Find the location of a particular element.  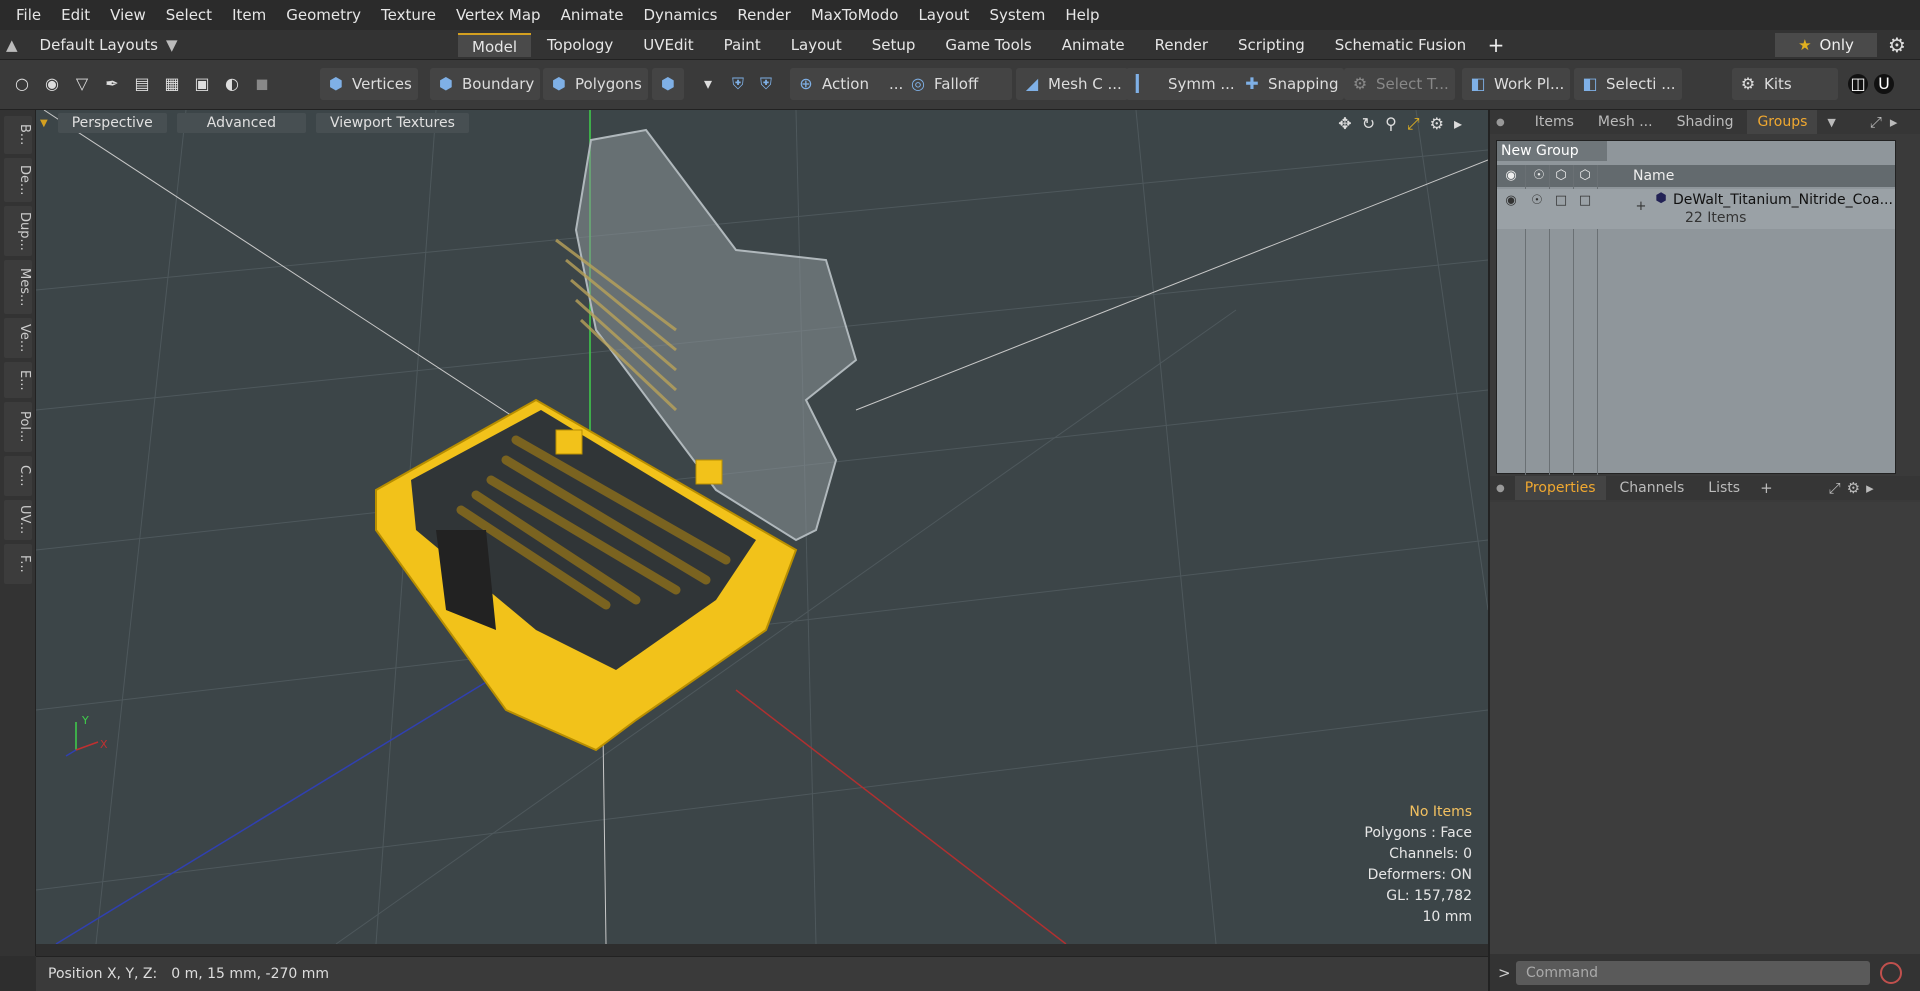

select-icon: ⬡ is located at coordinates (1585, 176).